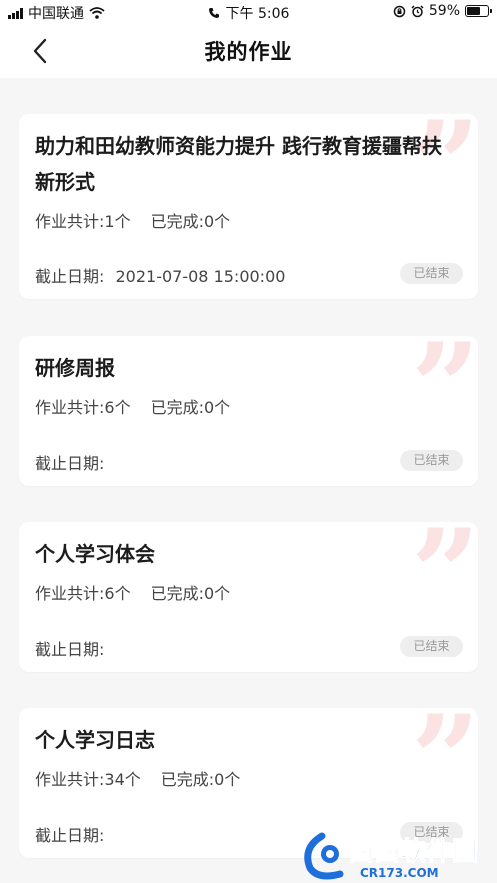  I want to click on page-title: 我的作业, so click(248, 52).